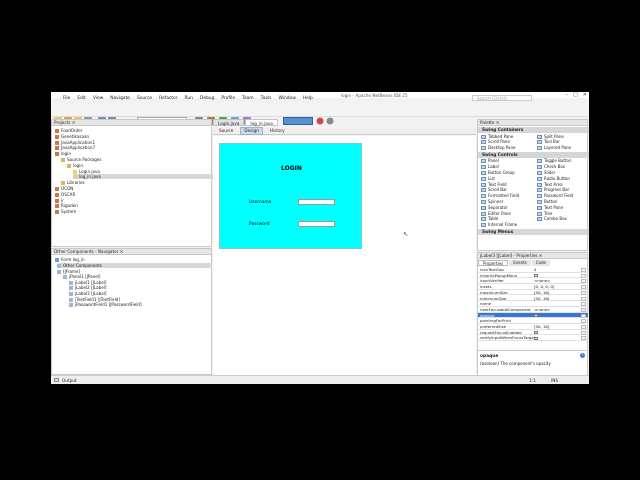 This screenshot has height=480, width=640. What do you see at coordinates (490, 161) in the screenshot?
I see `palette-item: Panel` at bounding box center [490, 161].